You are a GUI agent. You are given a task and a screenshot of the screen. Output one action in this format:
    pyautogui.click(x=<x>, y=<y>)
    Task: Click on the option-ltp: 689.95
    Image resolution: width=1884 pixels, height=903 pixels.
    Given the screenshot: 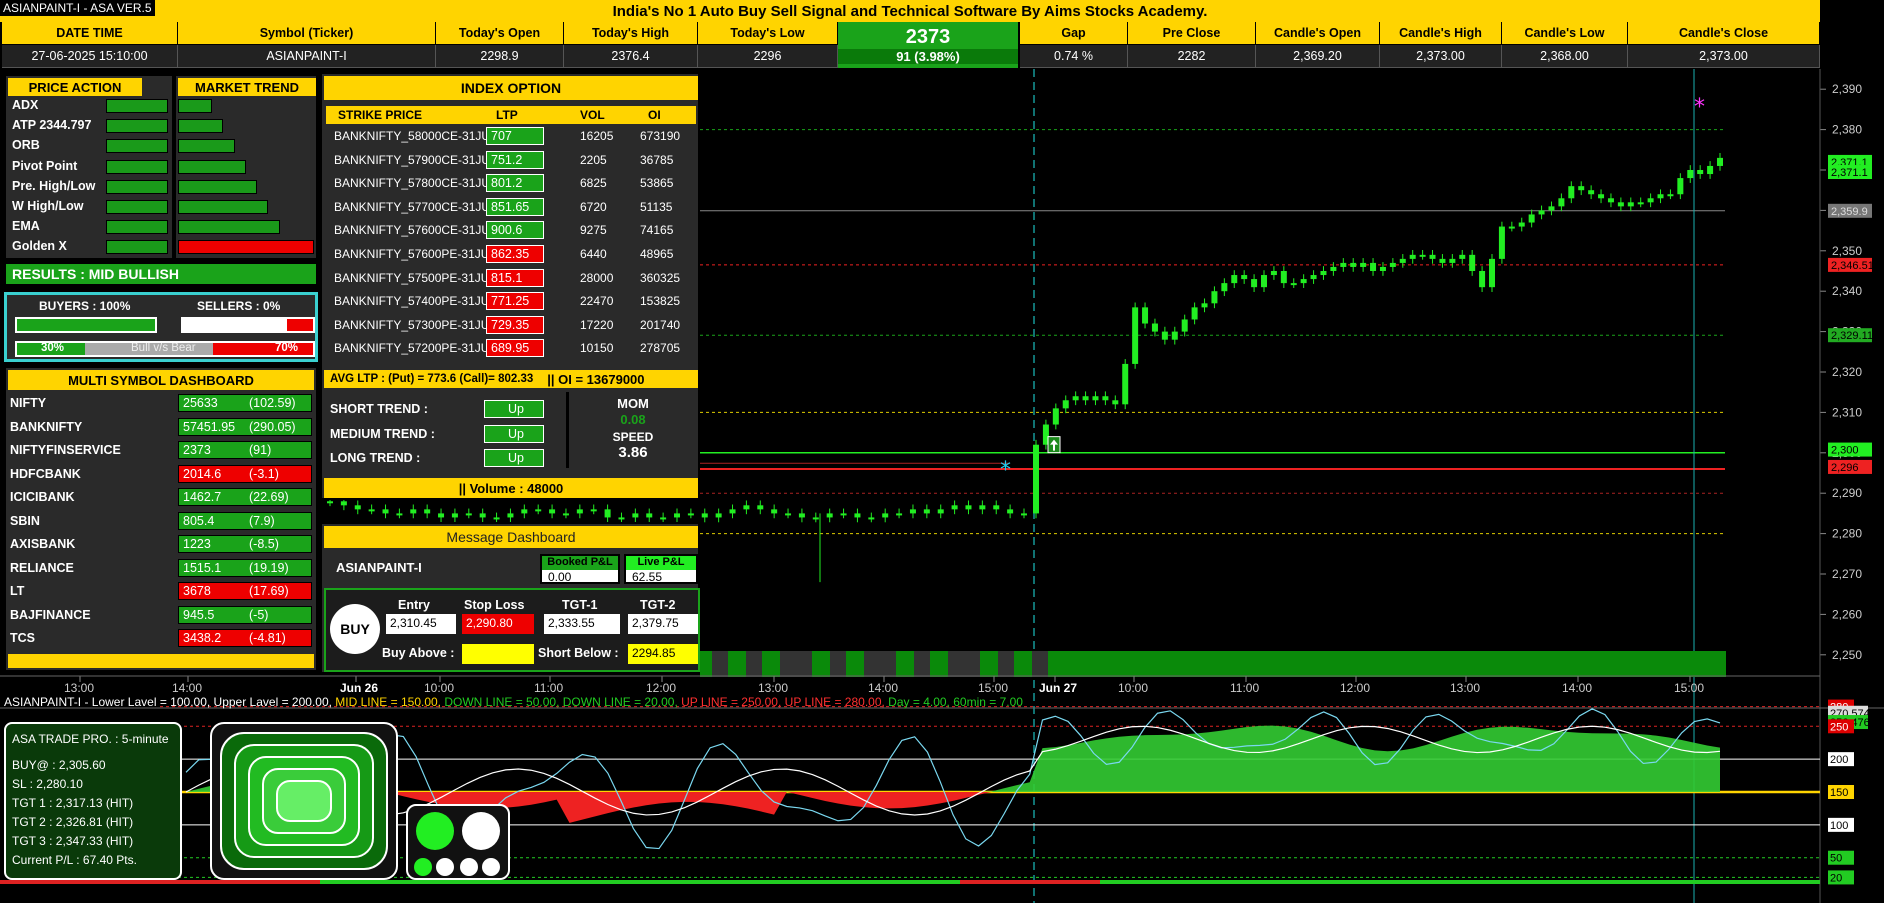 What is the action you would take?
    pyautogui.click(x=515, y=348)
    